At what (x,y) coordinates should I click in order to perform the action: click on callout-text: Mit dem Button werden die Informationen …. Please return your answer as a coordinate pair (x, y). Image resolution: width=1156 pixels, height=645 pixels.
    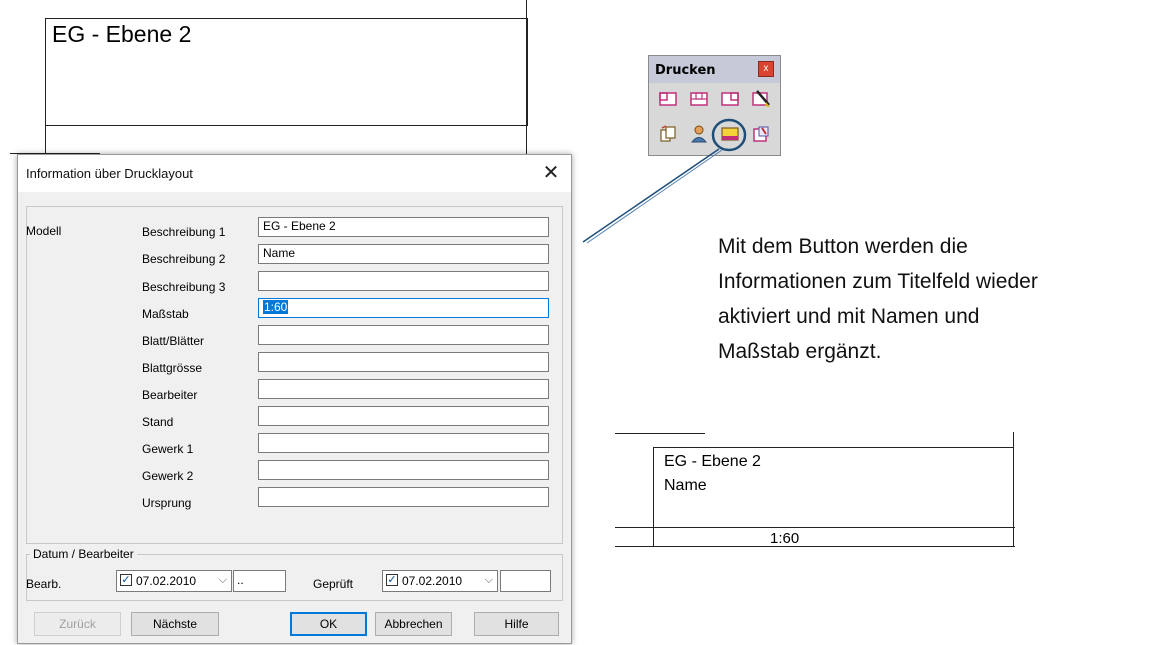
    Looking at the image, I should click on (878, 299).